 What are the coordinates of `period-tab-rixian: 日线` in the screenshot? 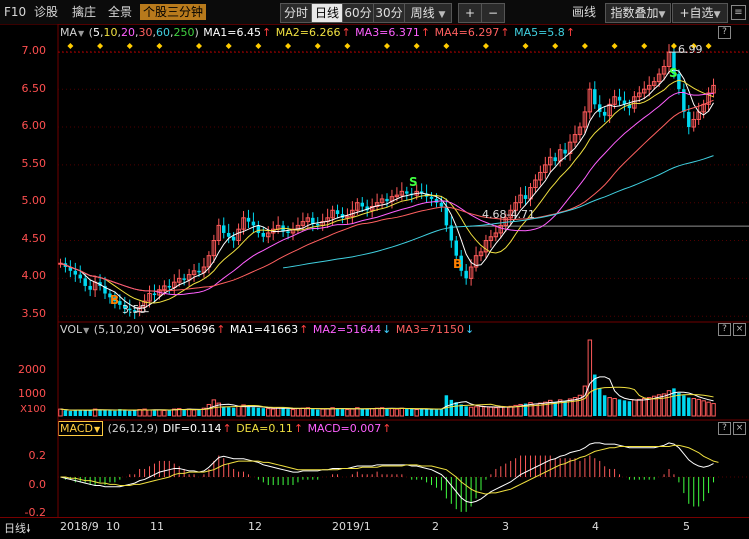 It's located at (327, 13).